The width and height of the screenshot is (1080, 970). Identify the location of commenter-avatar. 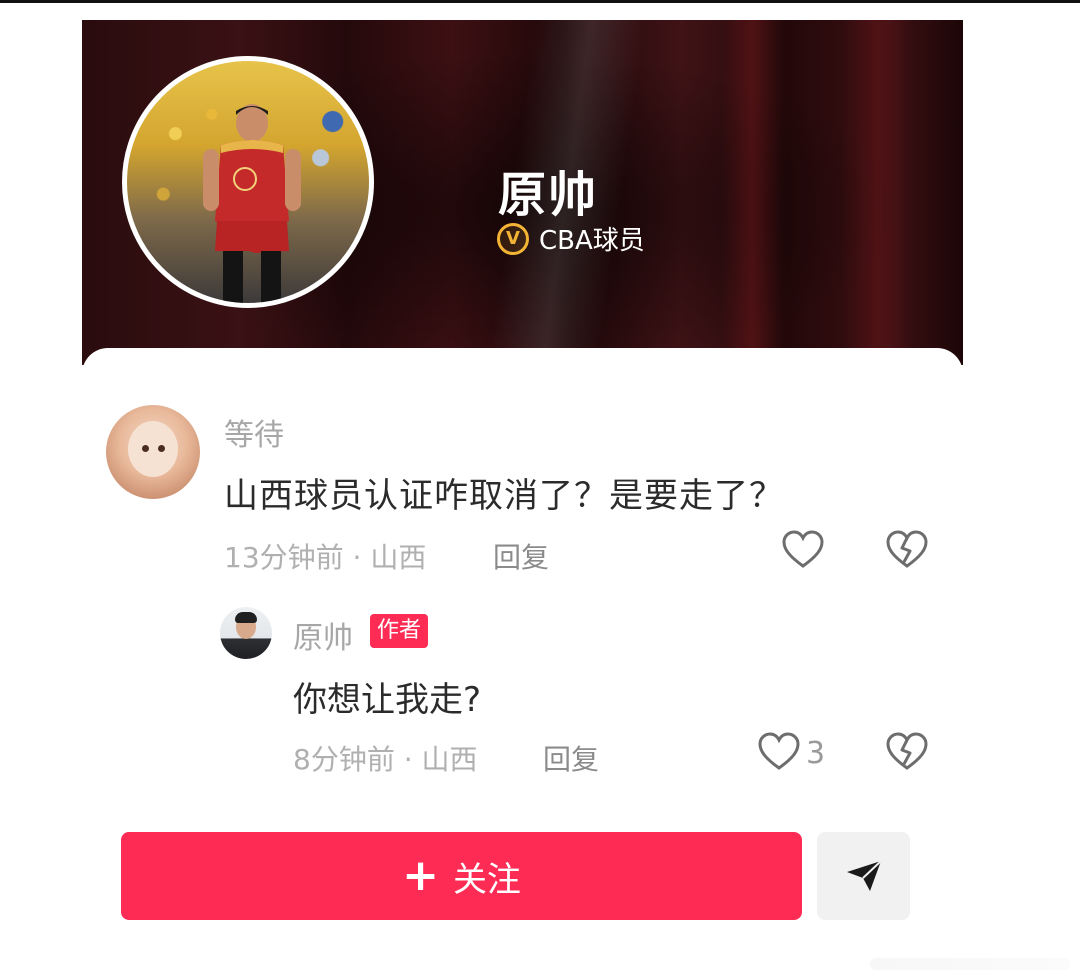
(153, 452).